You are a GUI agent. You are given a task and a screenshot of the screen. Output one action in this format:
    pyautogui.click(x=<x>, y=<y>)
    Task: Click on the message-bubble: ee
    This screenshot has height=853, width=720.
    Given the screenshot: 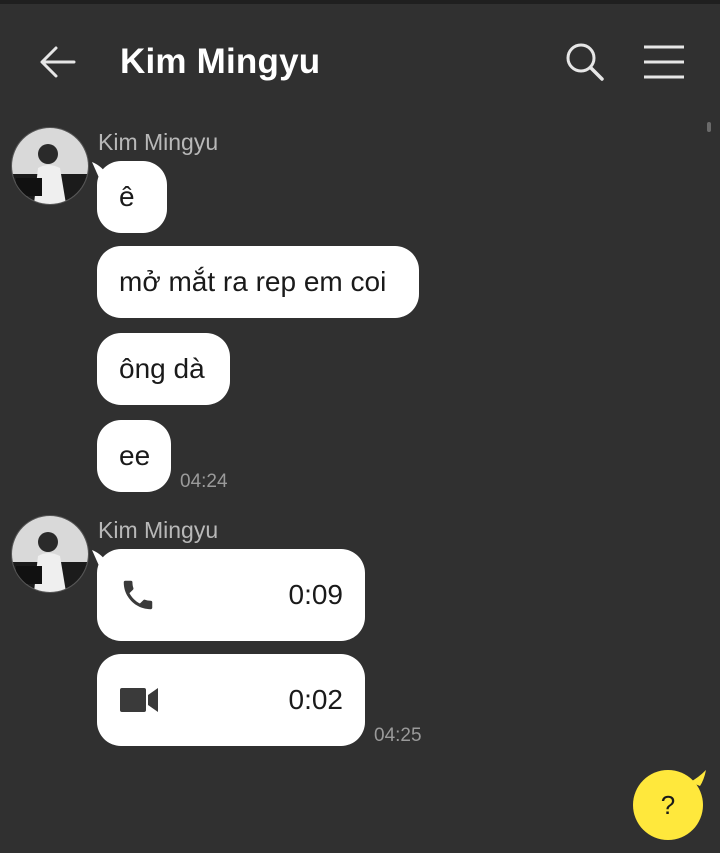 What is the action you would take?
    pyautogui.click(x=134, y=456)
    